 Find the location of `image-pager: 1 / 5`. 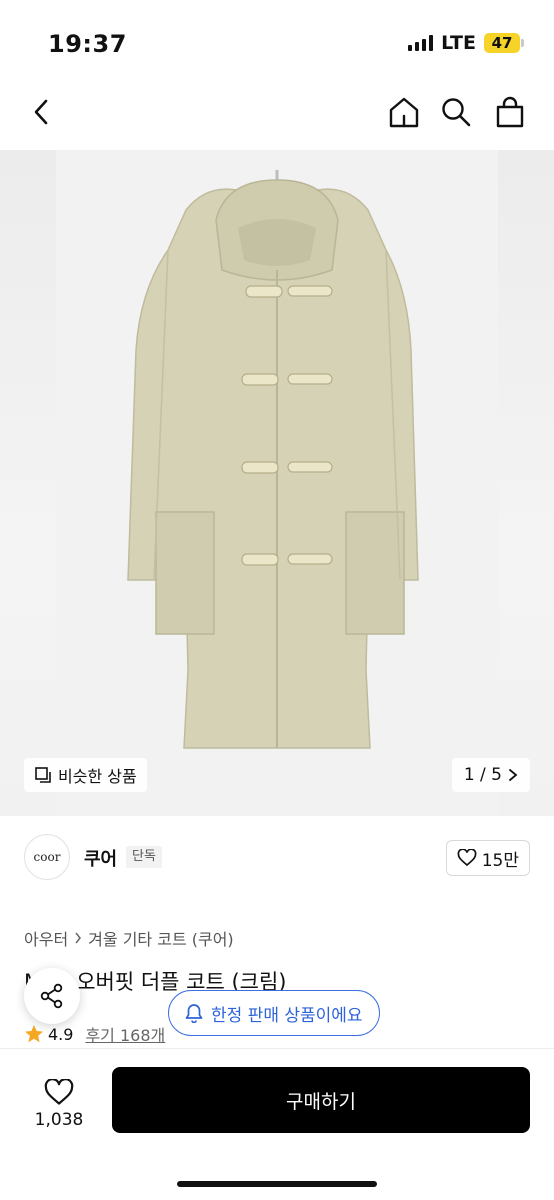

image-pager: 1 / 5 is located at coordinates (490, 775).